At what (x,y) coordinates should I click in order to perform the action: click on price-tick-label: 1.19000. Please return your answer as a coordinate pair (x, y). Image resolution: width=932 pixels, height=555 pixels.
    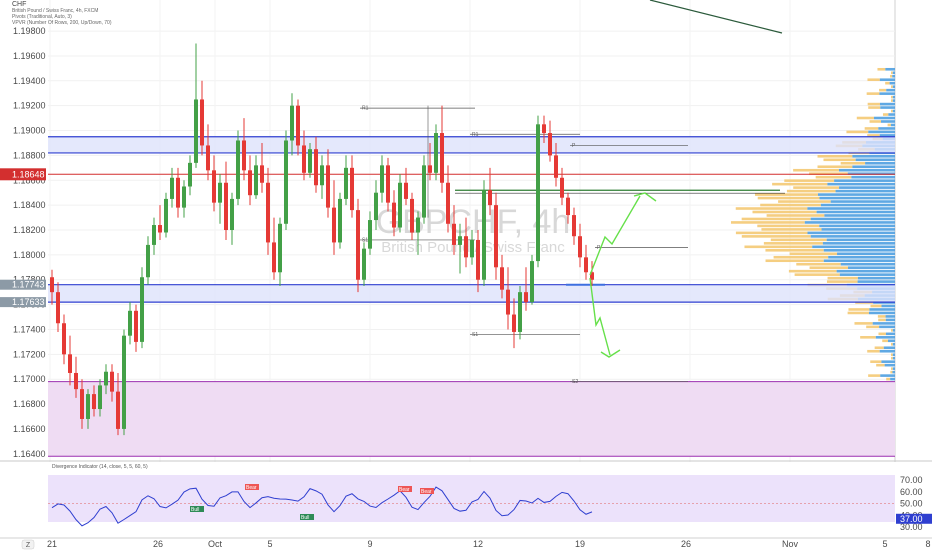
    Looking at the image, I should click on (29, 131).